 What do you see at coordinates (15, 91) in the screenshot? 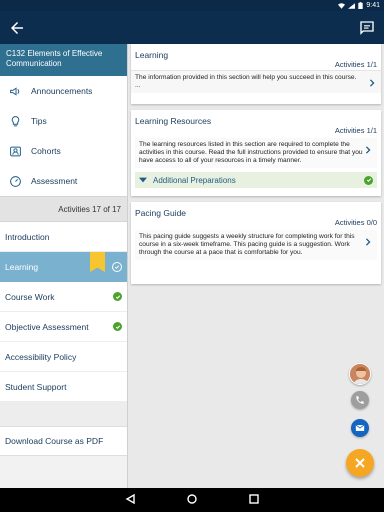
I see `megaphone-icon` at bounding box center [15, 91].